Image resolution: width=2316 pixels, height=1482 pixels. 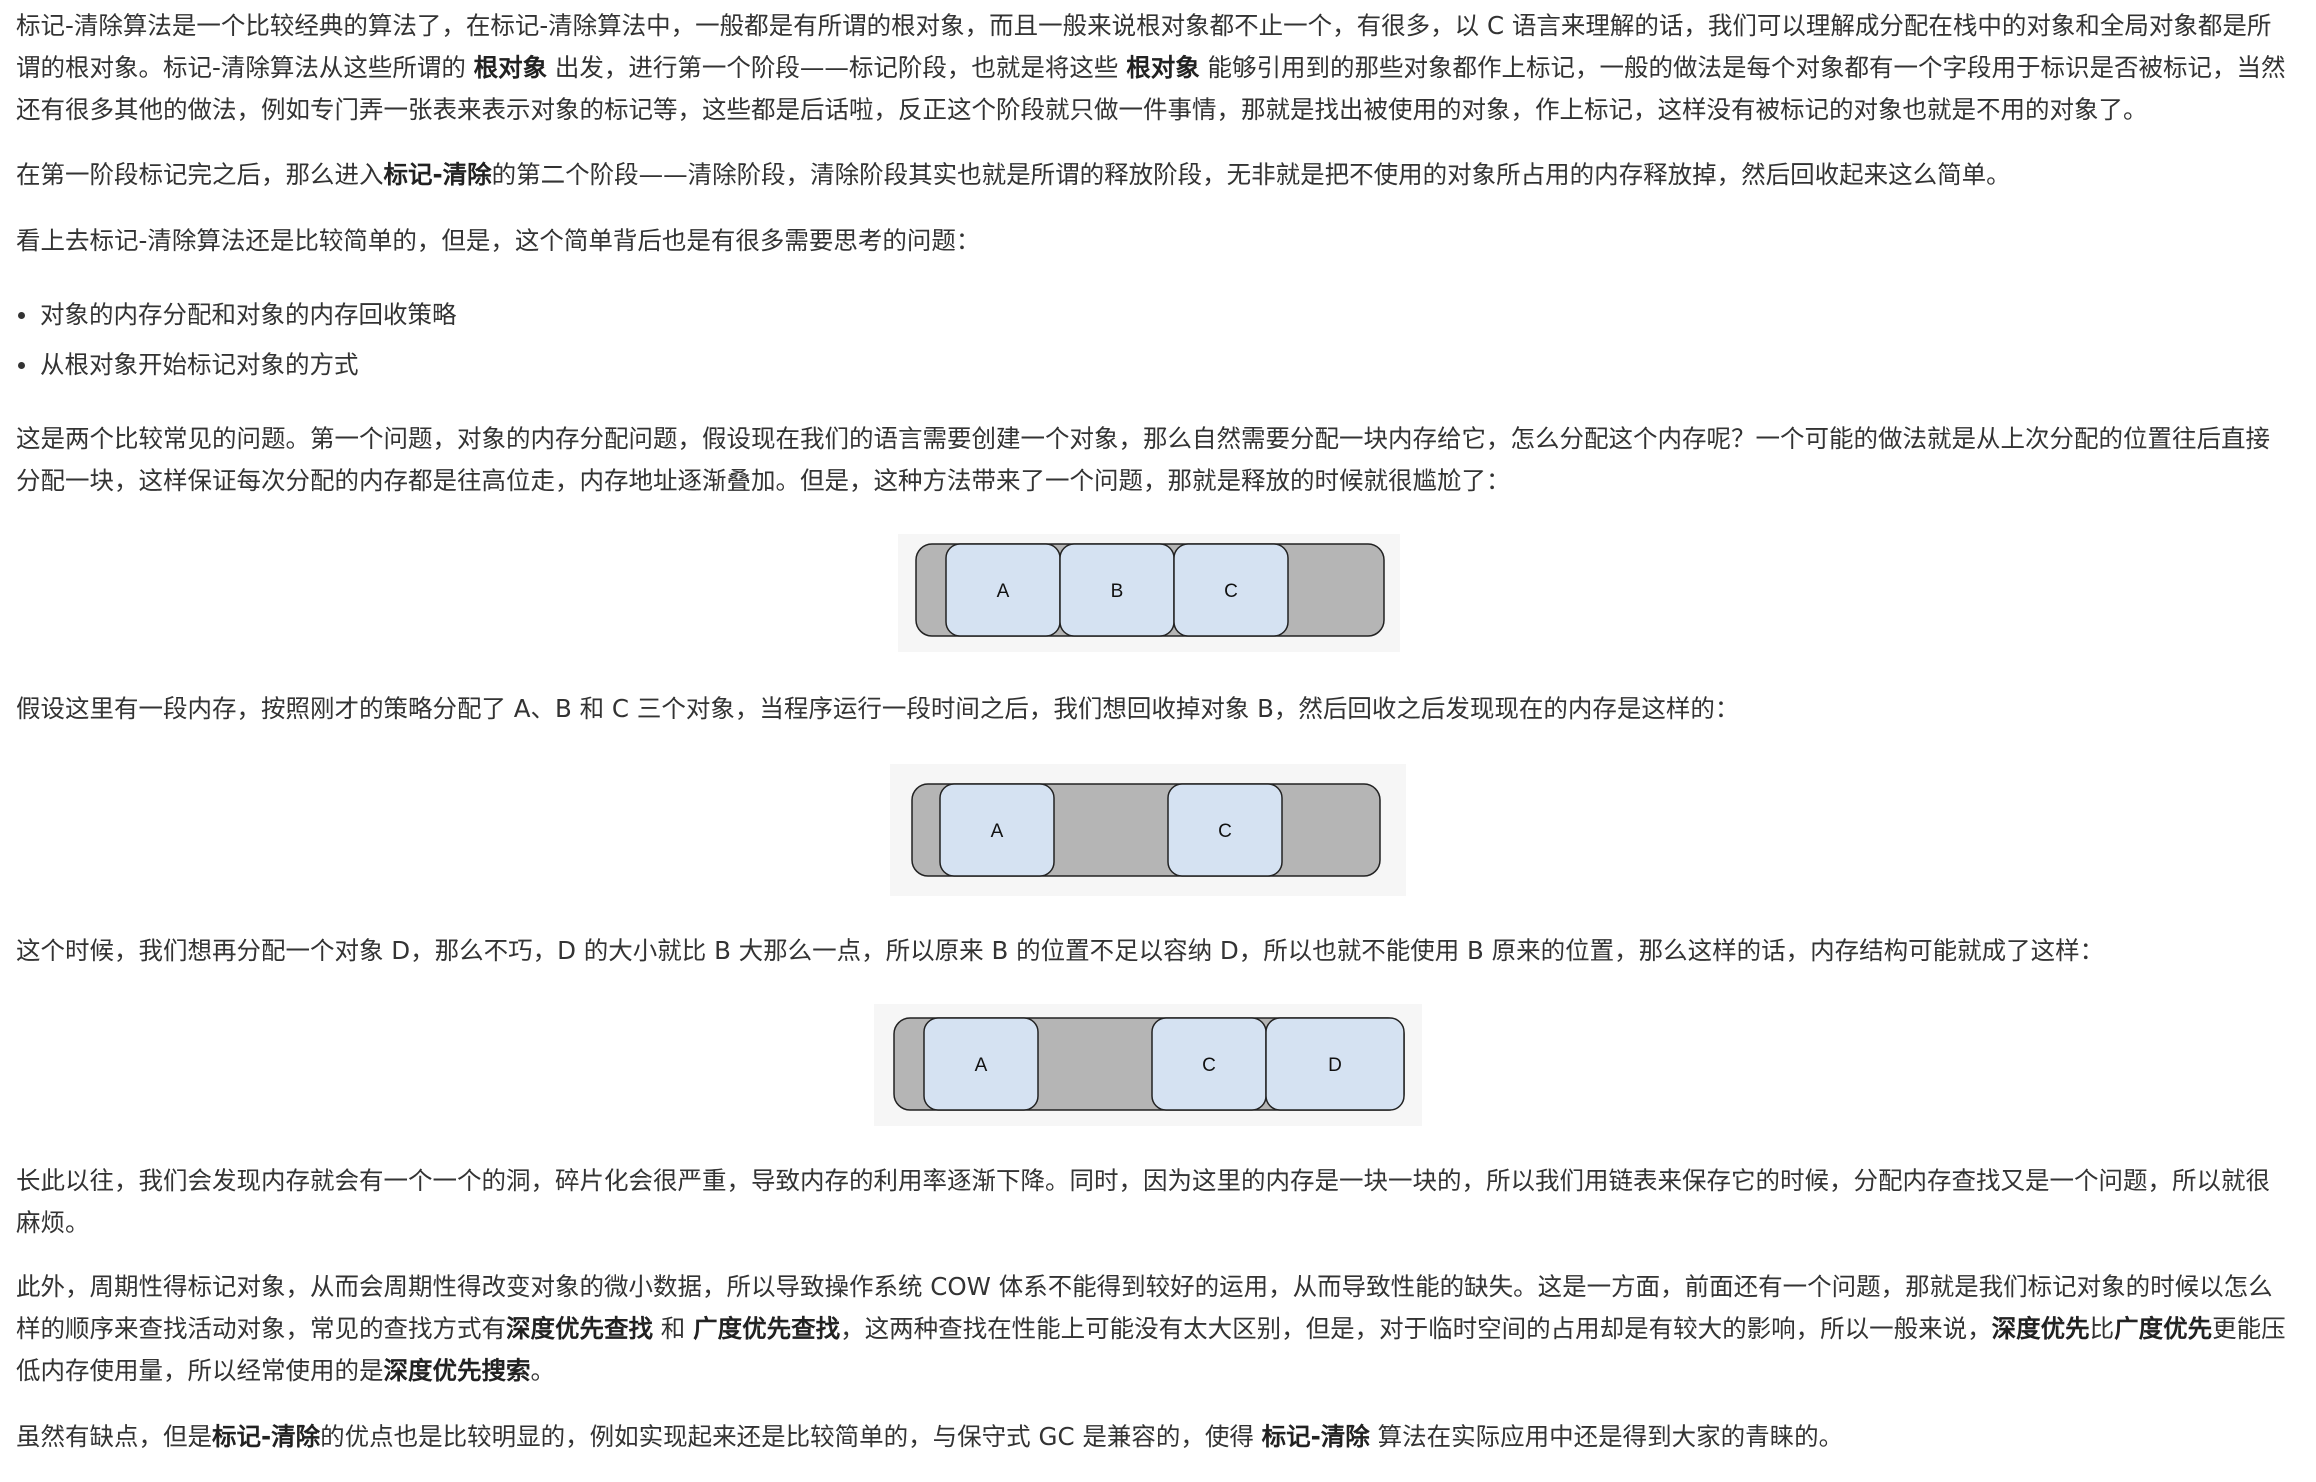 What do you see at coordinates (791, 1436) in the screenshot?
I see `text-run: 的优点也是比较明显的，例如实现起来还是比较简单的，与保守式 GC 是兼容的，使得` at bounding box center [791, 1436].